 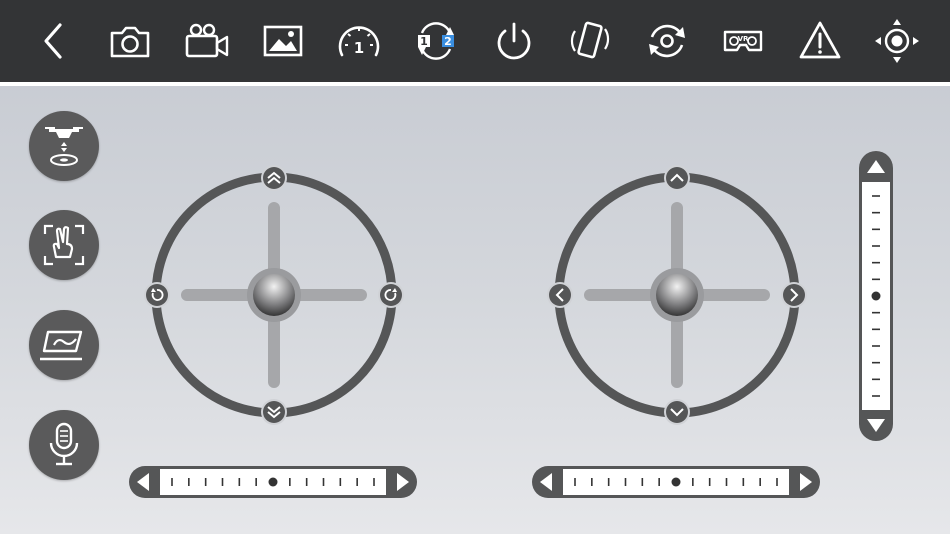 I want to click on chevron-left-icon, so click(x=53, y=41).